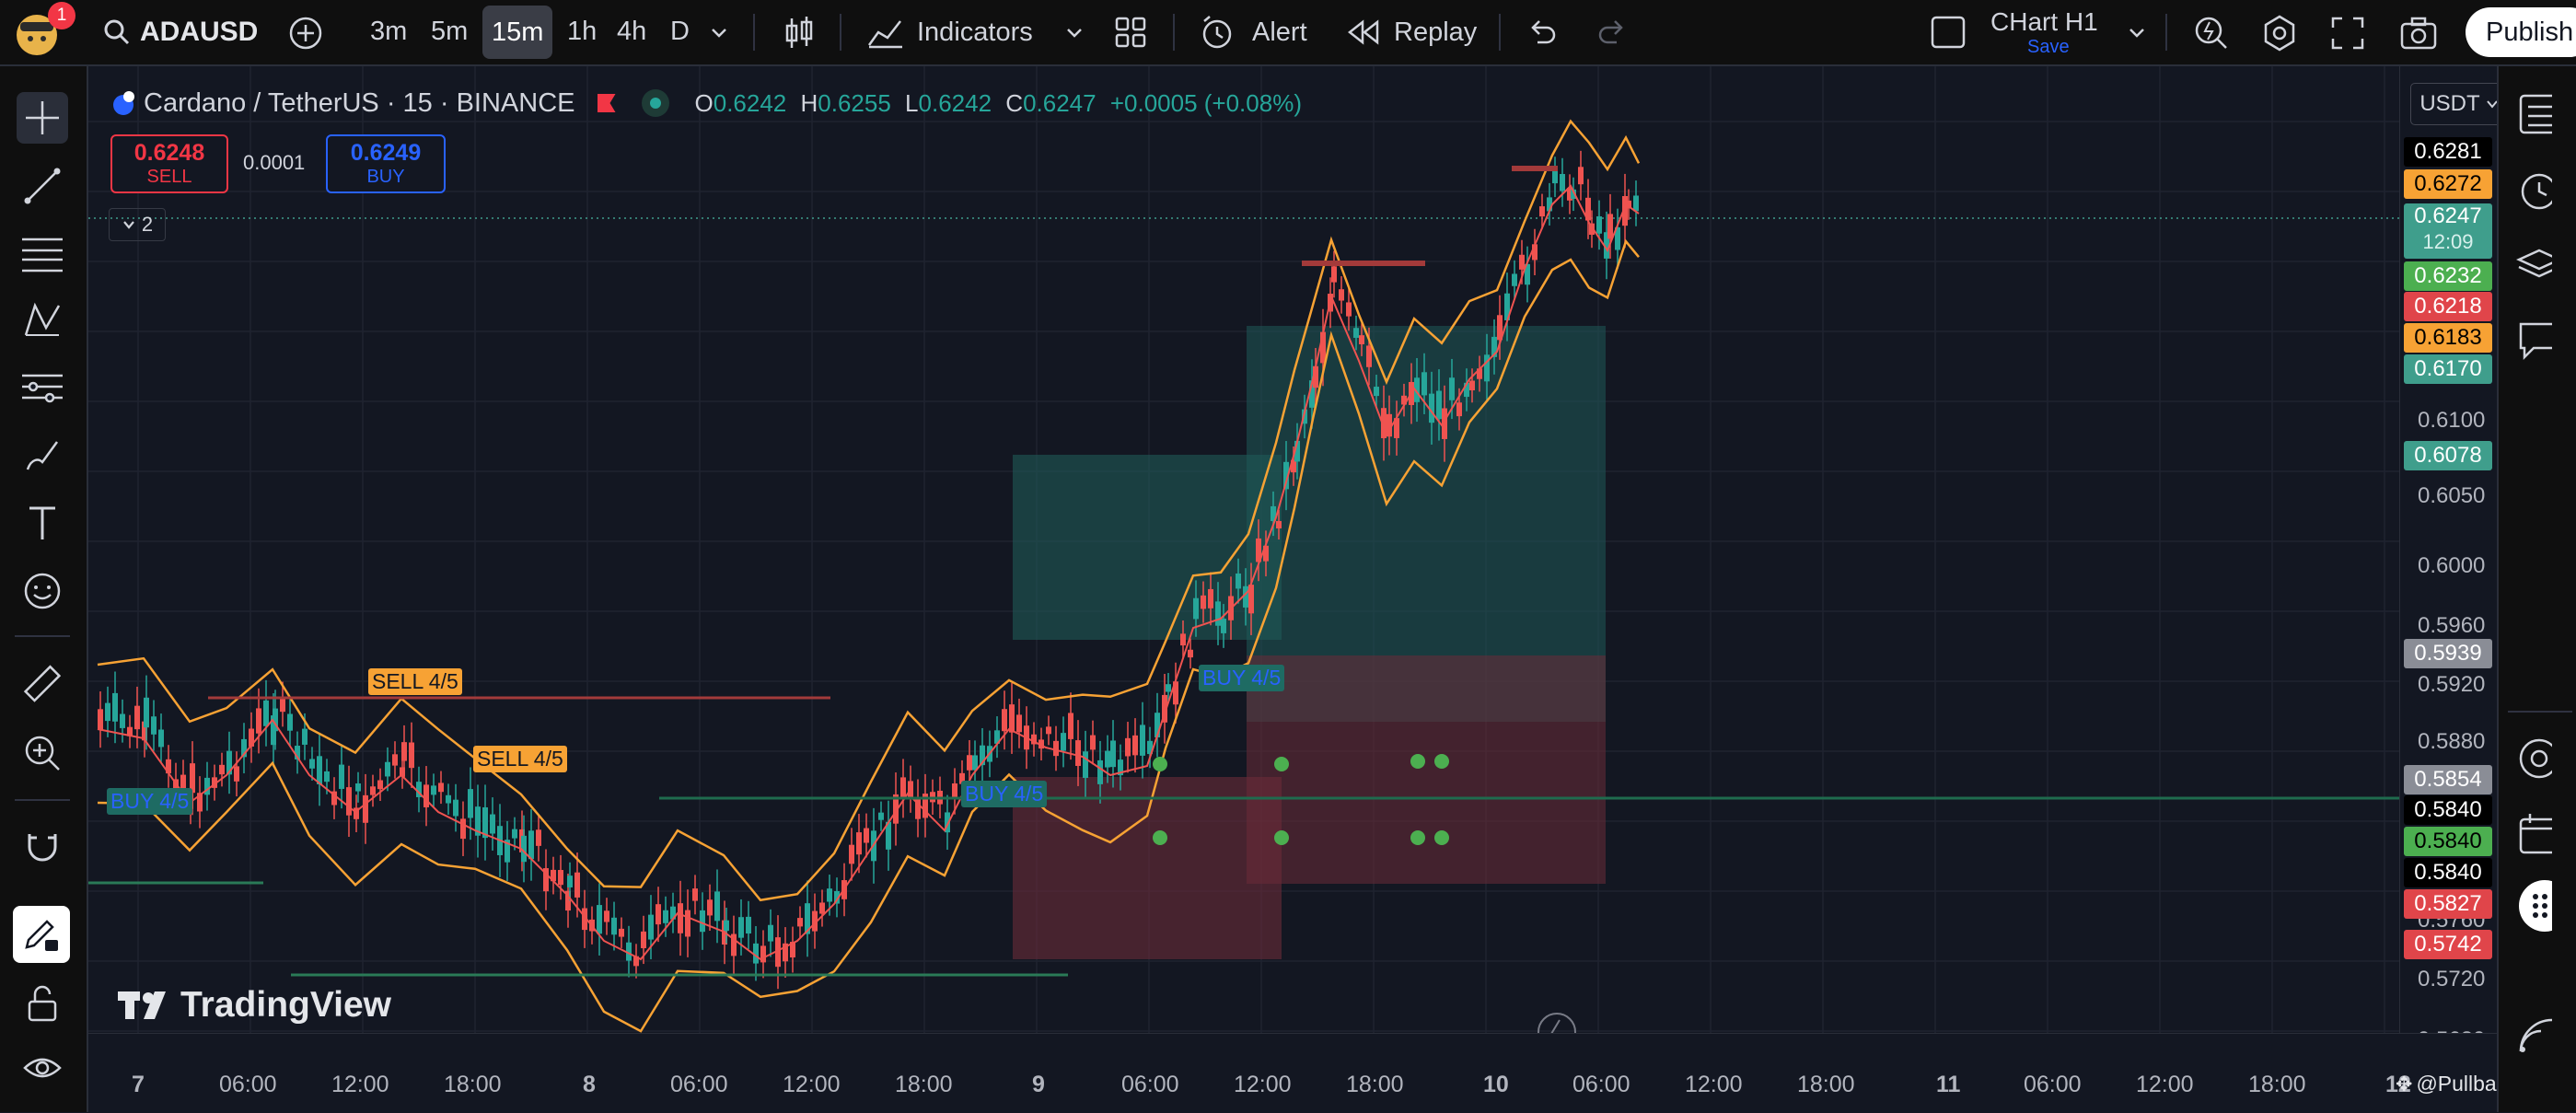  What do you see at coordinates (2347, 35) in the screenshot?
I see `fullscreen-button` at bounding box center [2347, 35].